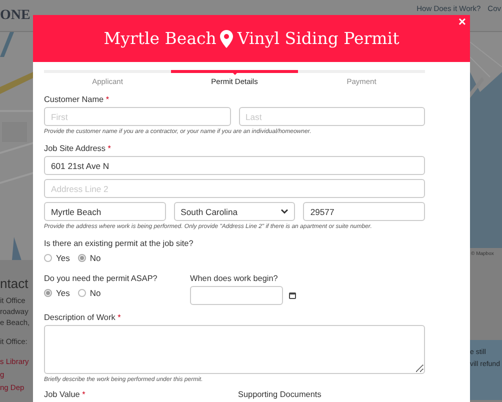 Image resolution: width=502 pixels, height=402 pixels. Describe the element at coordinates (331, 116) in the screenshot. I see `last-name-field: Last` at that location.